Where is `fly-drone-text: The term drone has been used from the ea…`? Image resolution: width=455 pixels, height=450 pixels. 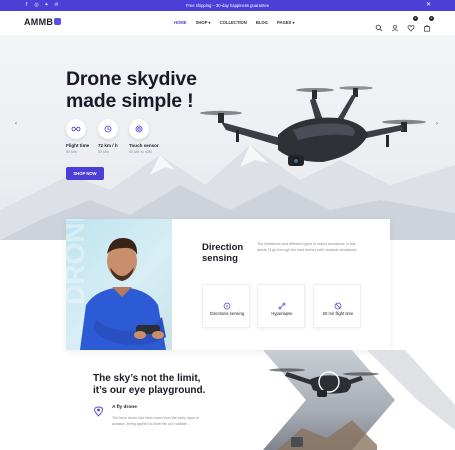 fly-drone-text: The term drone has been used from the ea… is located at coordinates (155, 421).